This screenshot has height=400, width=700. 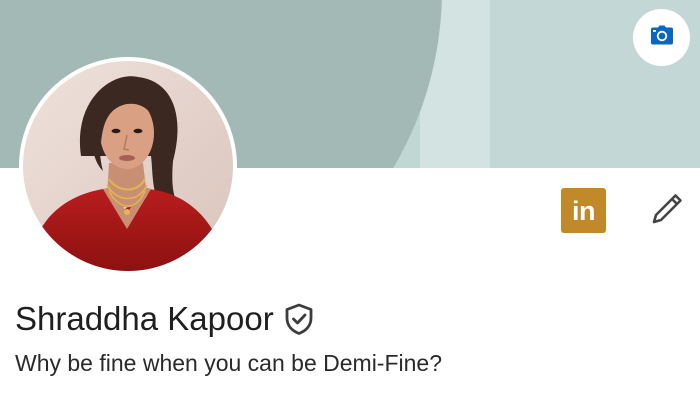 What do you see at coordinates (144, 318) in the screenshot?
I see `profile-name: Shraddha Kapoor` at bounding box center [144, 318].